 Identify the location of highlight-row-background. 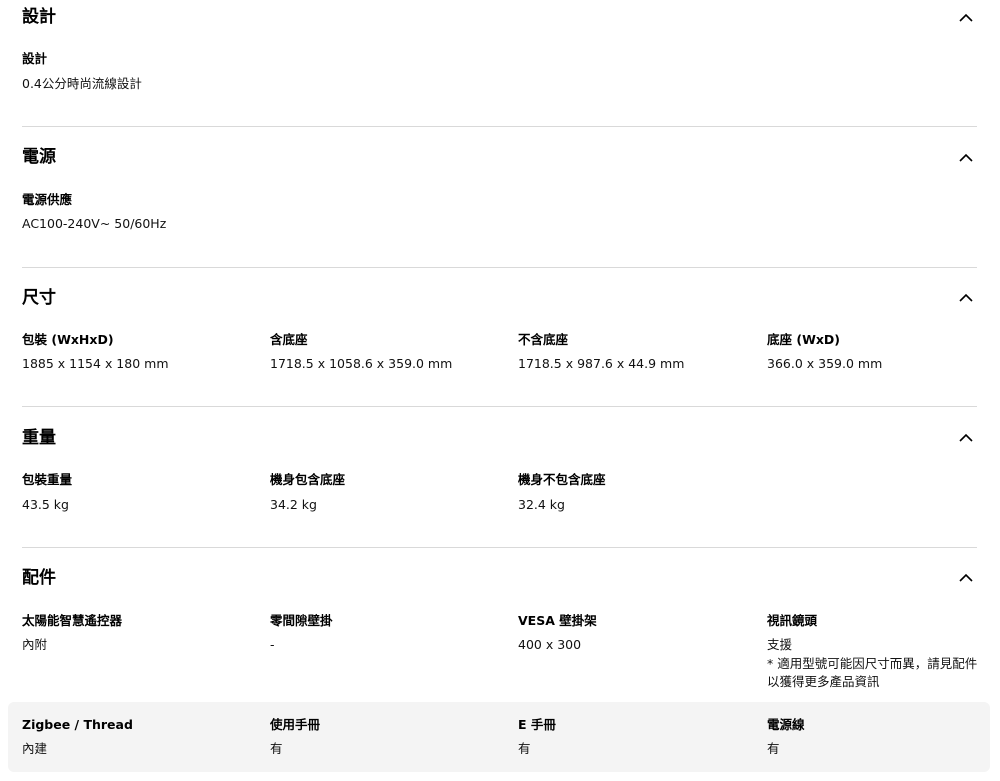
(499, 737).